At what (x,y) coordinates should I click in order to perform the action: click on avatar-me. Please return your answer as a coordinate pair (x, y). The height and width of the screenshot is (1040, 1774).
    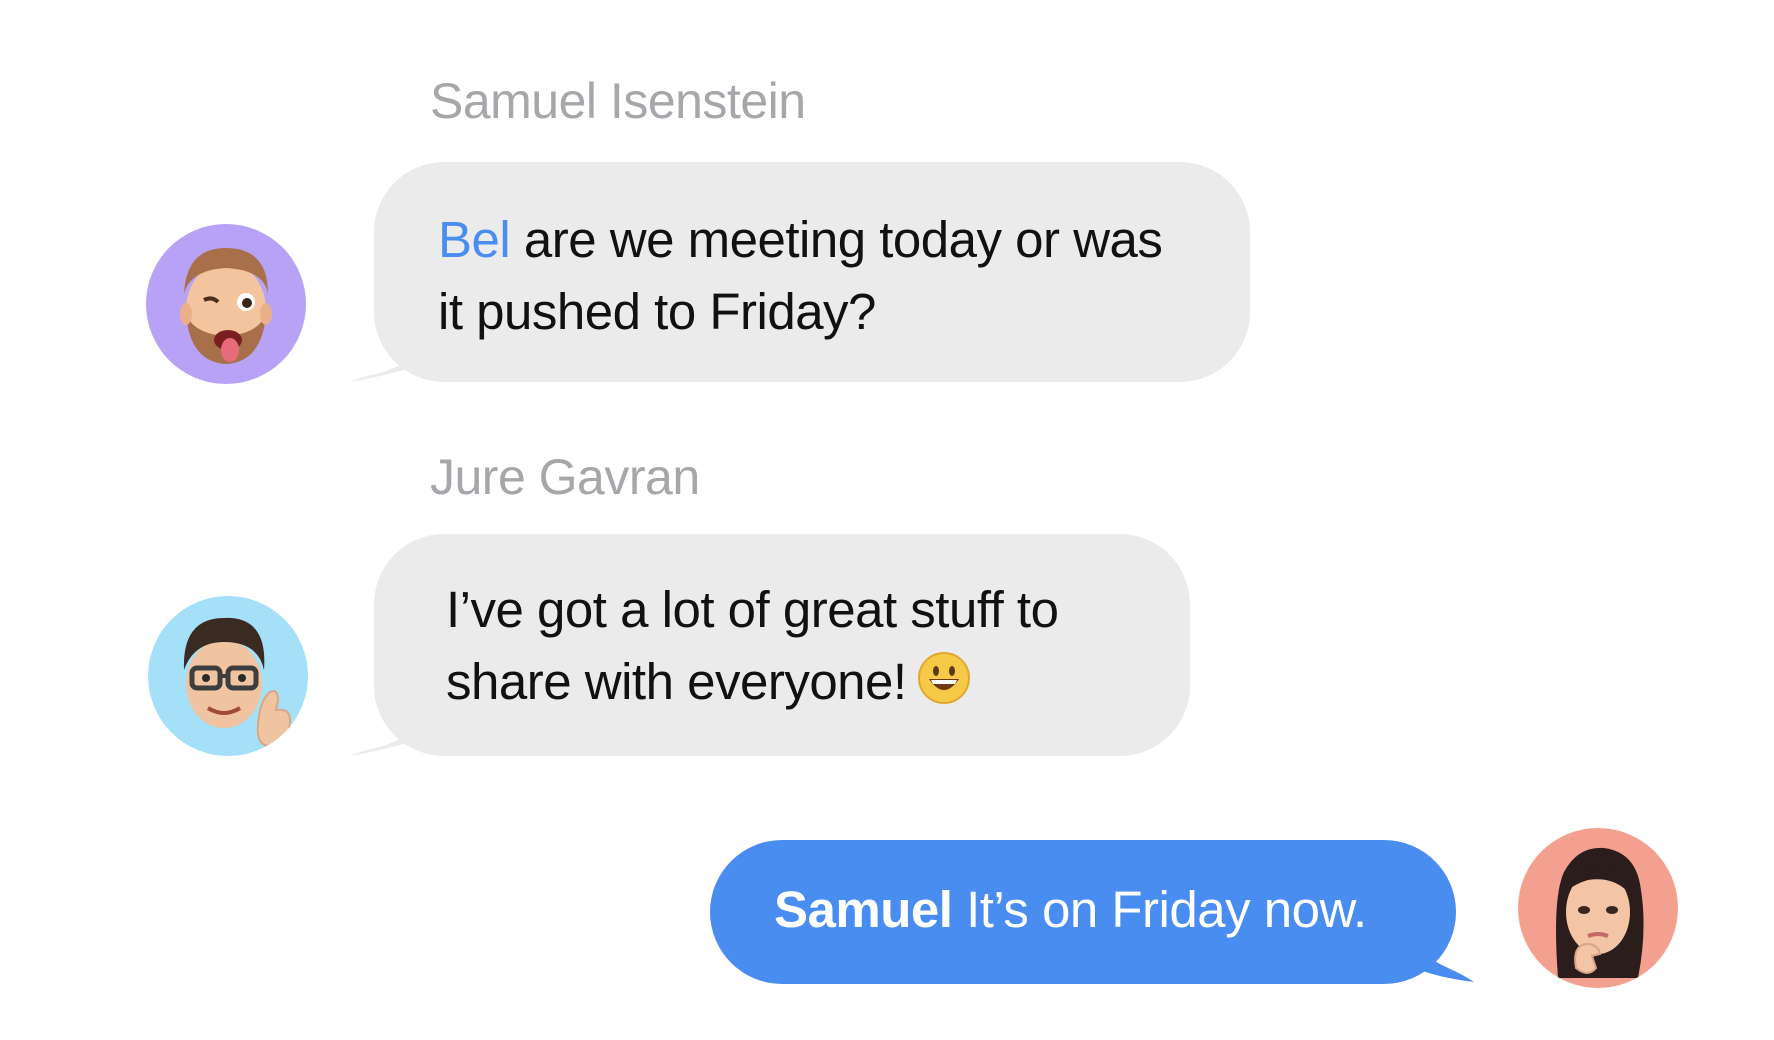
    Looking at the image, I should click on (1598, 908).